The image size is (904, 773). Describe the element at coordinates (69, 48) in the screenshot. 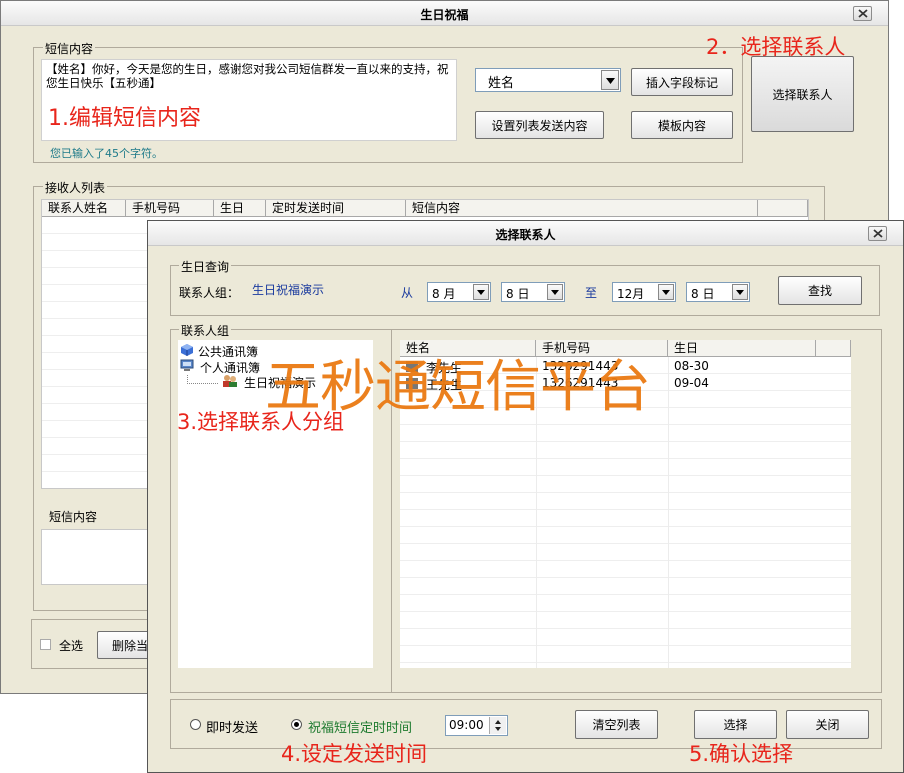

I see `sms-content-legend: 短信内容` at that location.